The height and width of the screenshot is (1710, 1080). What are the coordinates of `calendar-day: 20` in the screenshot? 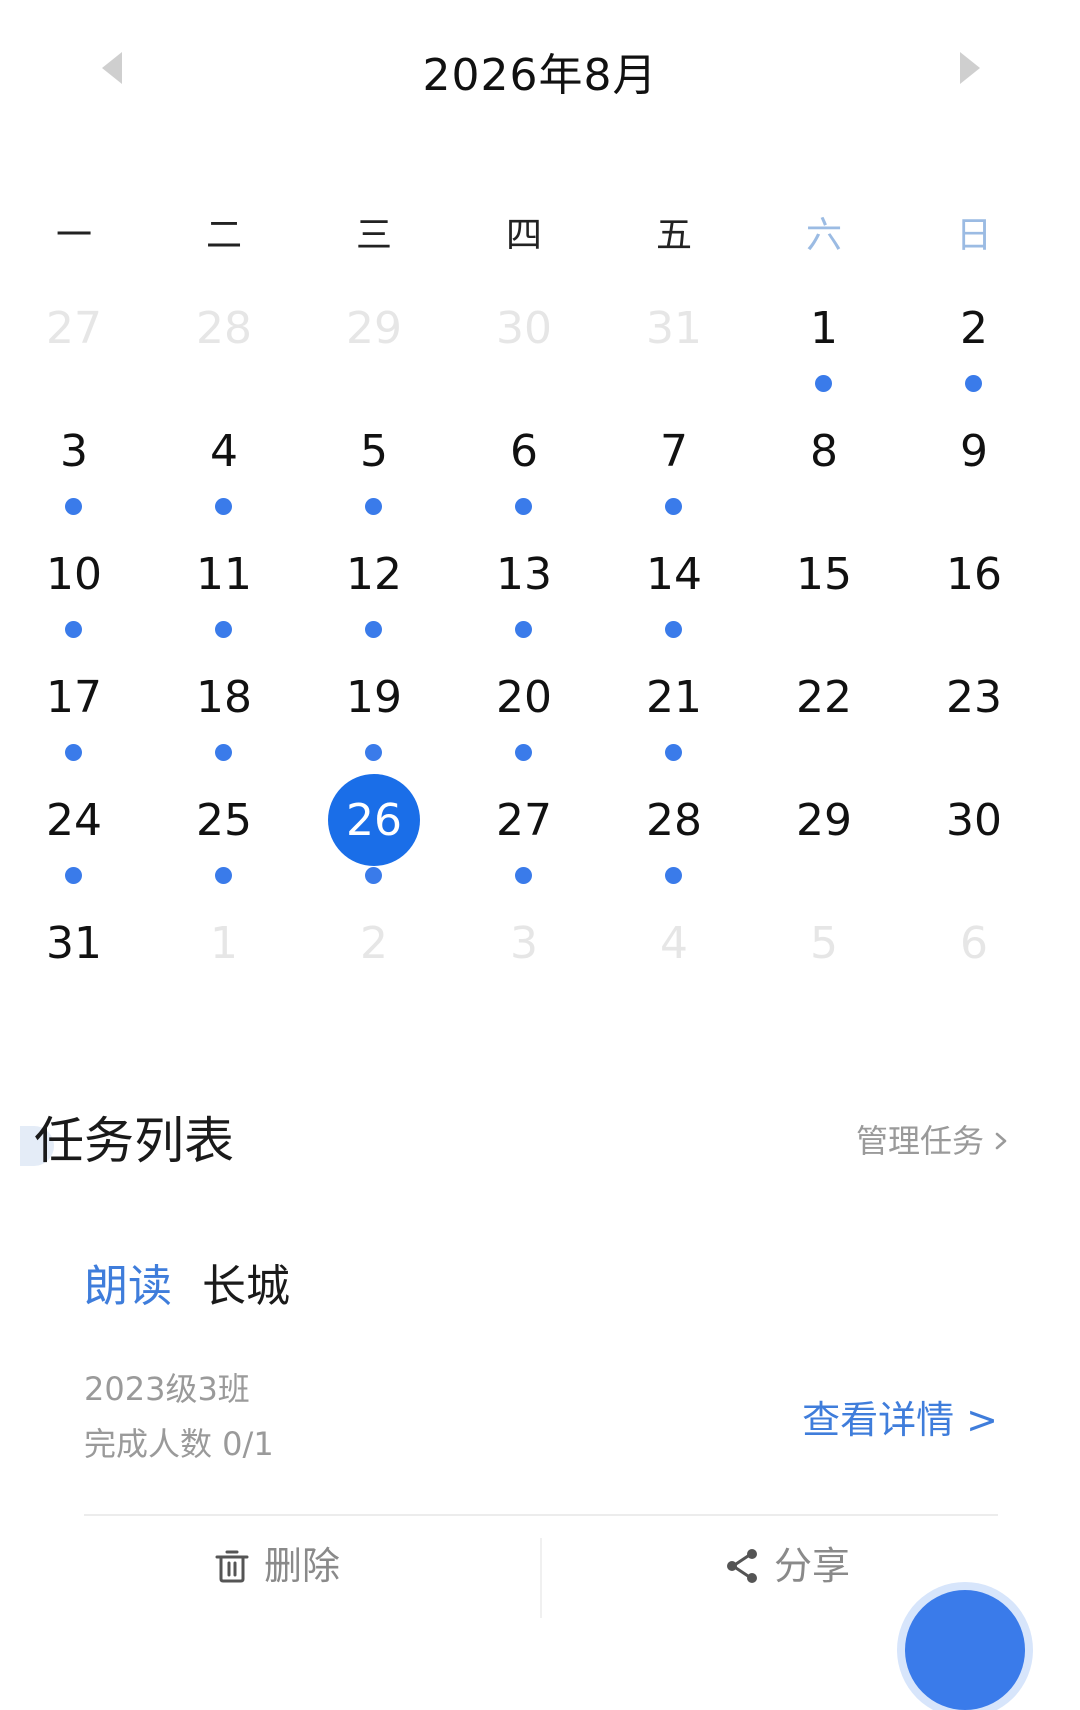 It's located at (524, 716).